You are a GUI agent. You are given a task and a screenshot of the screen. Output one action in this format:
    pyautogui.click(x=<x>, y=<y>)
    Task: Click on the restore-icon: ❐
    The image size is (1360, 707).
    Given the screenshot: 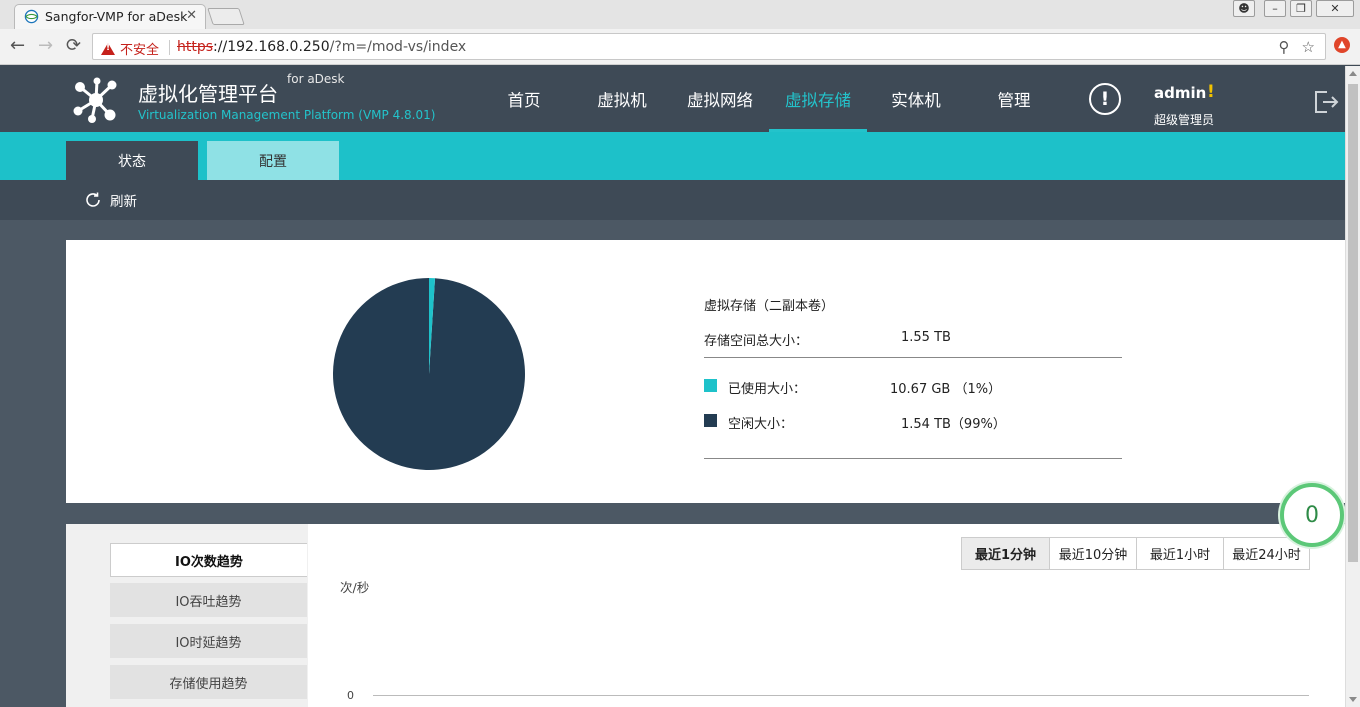 What is the action you would take?
    pyautogui.click(x=1301, y=8)
    